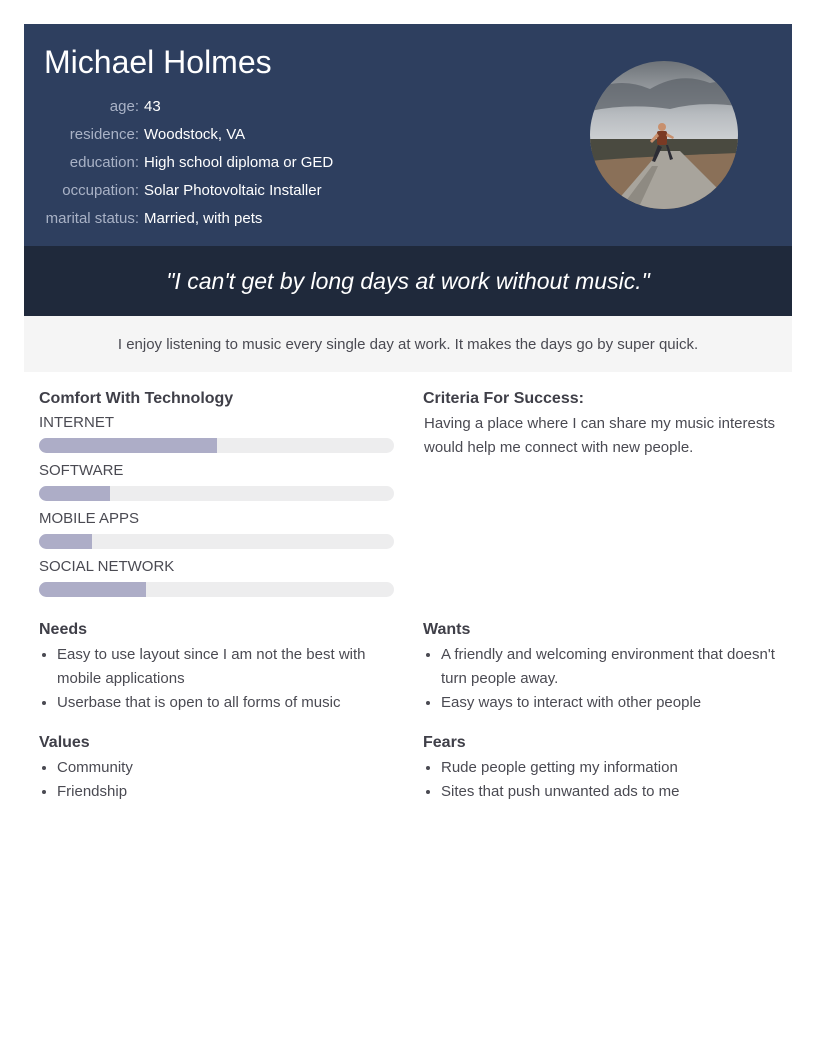 The height and width of the screenshot is (1056, 816). Describe the element at coordinates (503, 398) in the screenshot. I see `criteria-title: Criteria For Success:` at that location.